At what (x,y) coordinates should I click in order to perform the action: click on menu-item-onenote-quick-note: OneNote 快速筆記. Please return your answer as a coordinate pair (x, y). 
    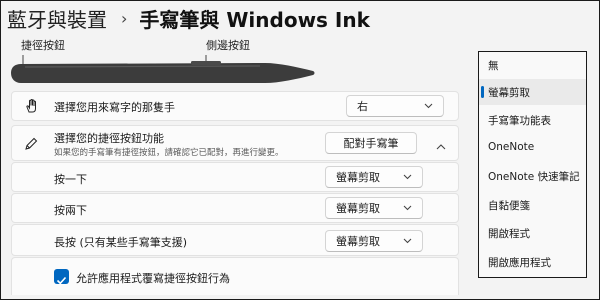
    Looking at the image, I should click on (532, 176).